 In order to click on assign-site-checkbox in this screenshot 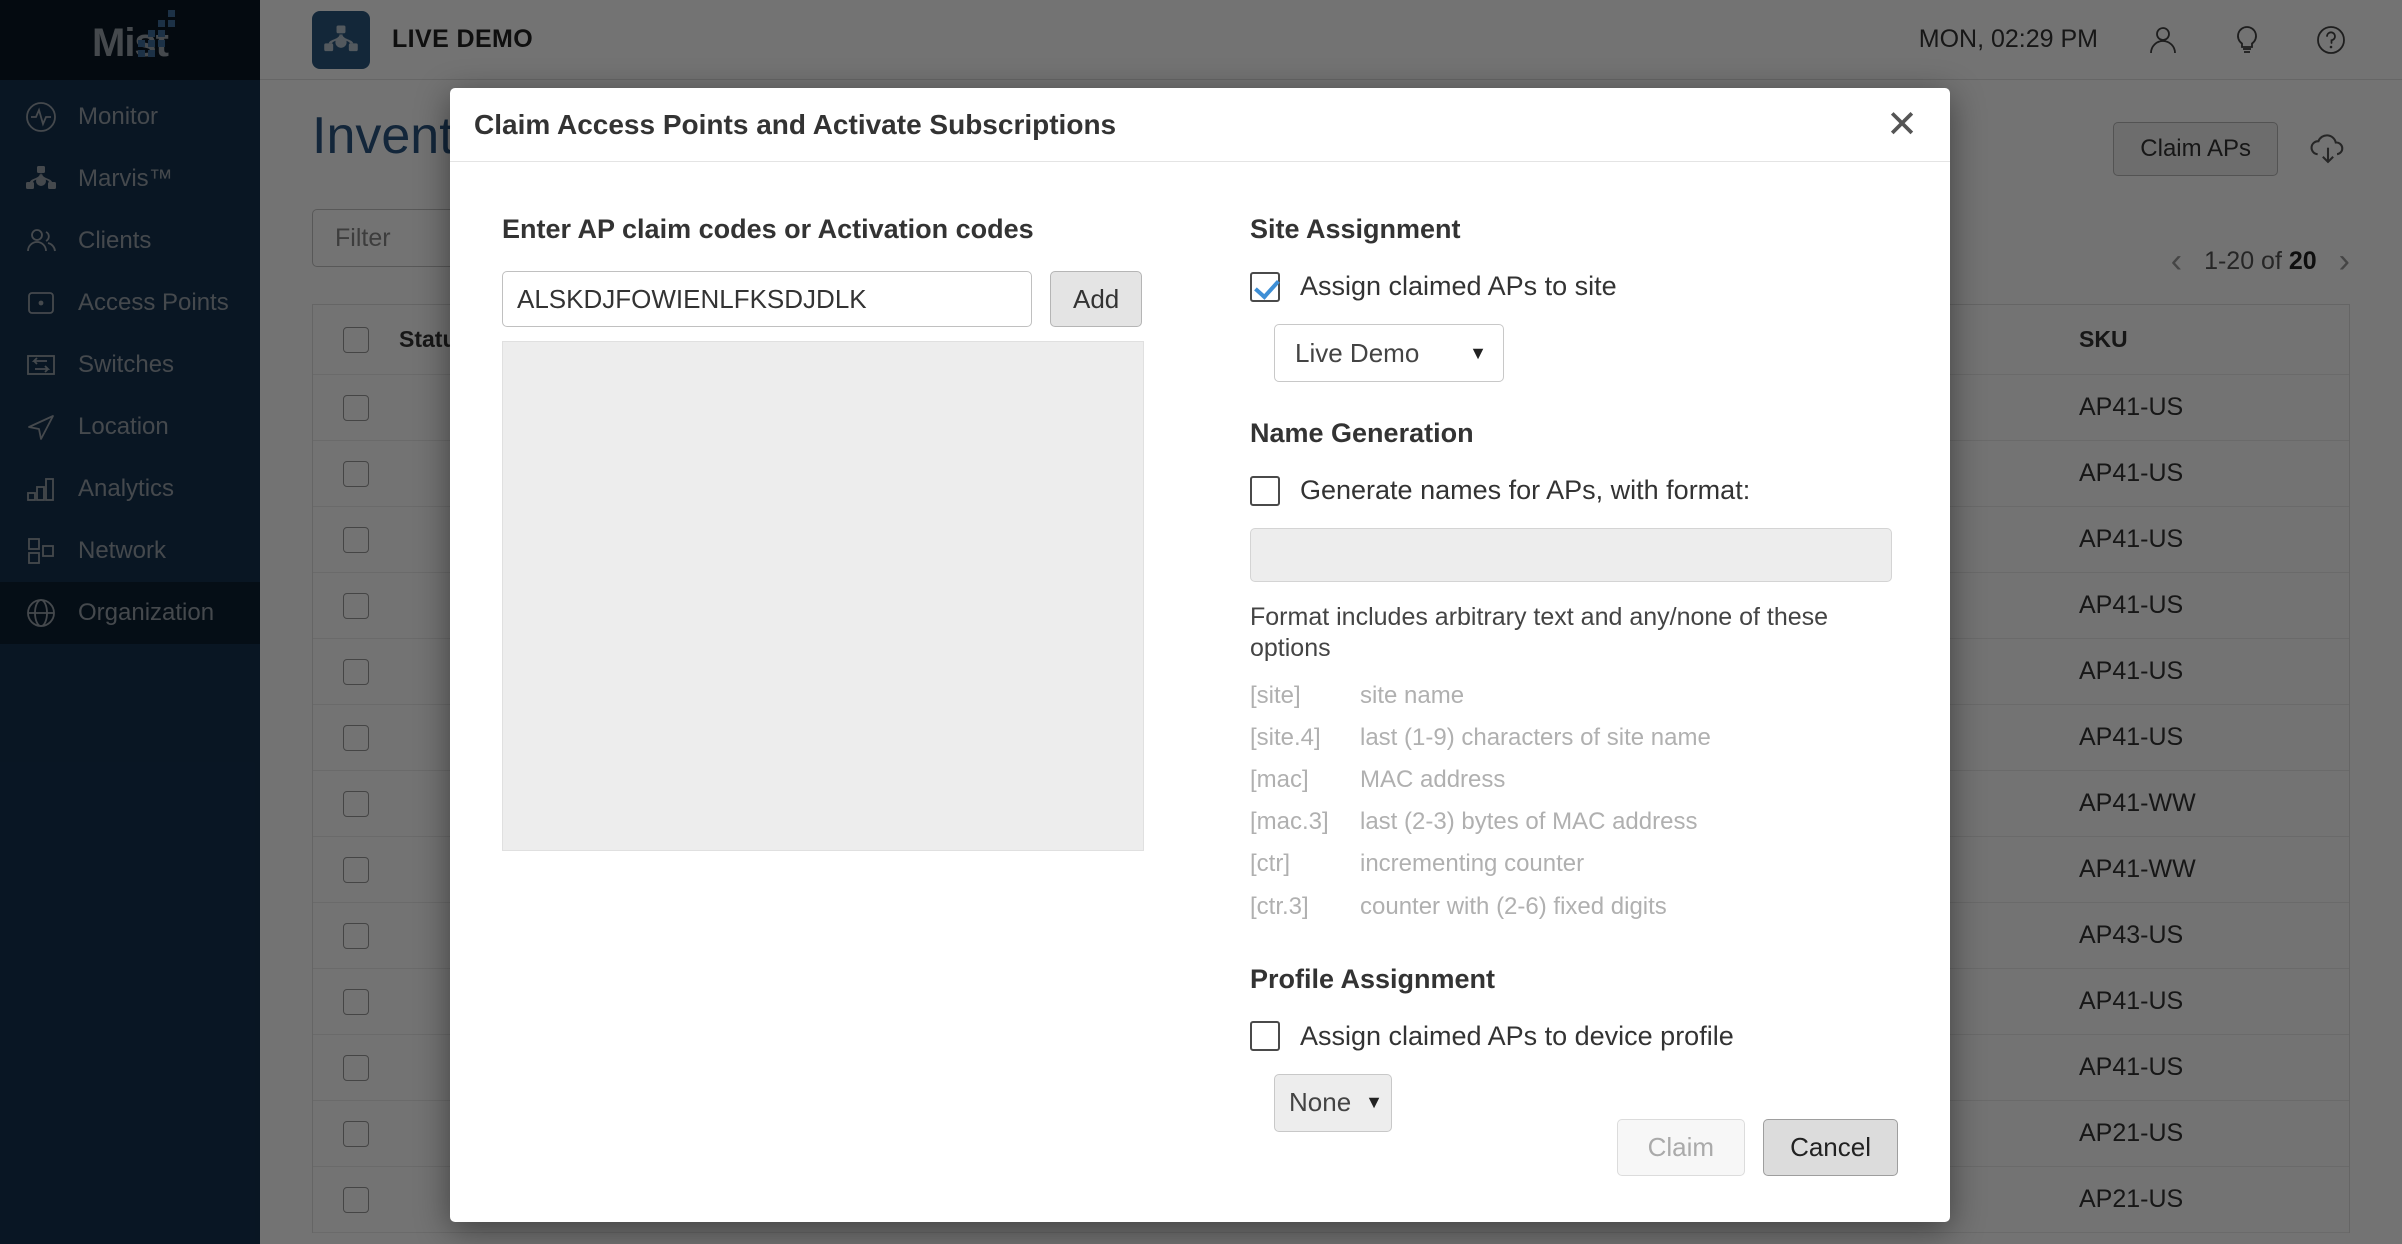, I will do `click(1265, 286)`.